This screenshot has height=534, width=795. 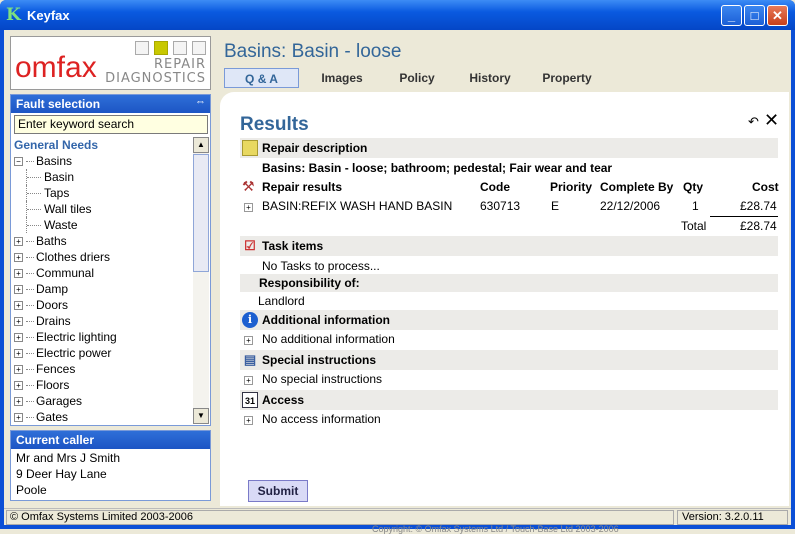 I want to click on scroll-up-icon: ▲, so click(x=201, y=145).